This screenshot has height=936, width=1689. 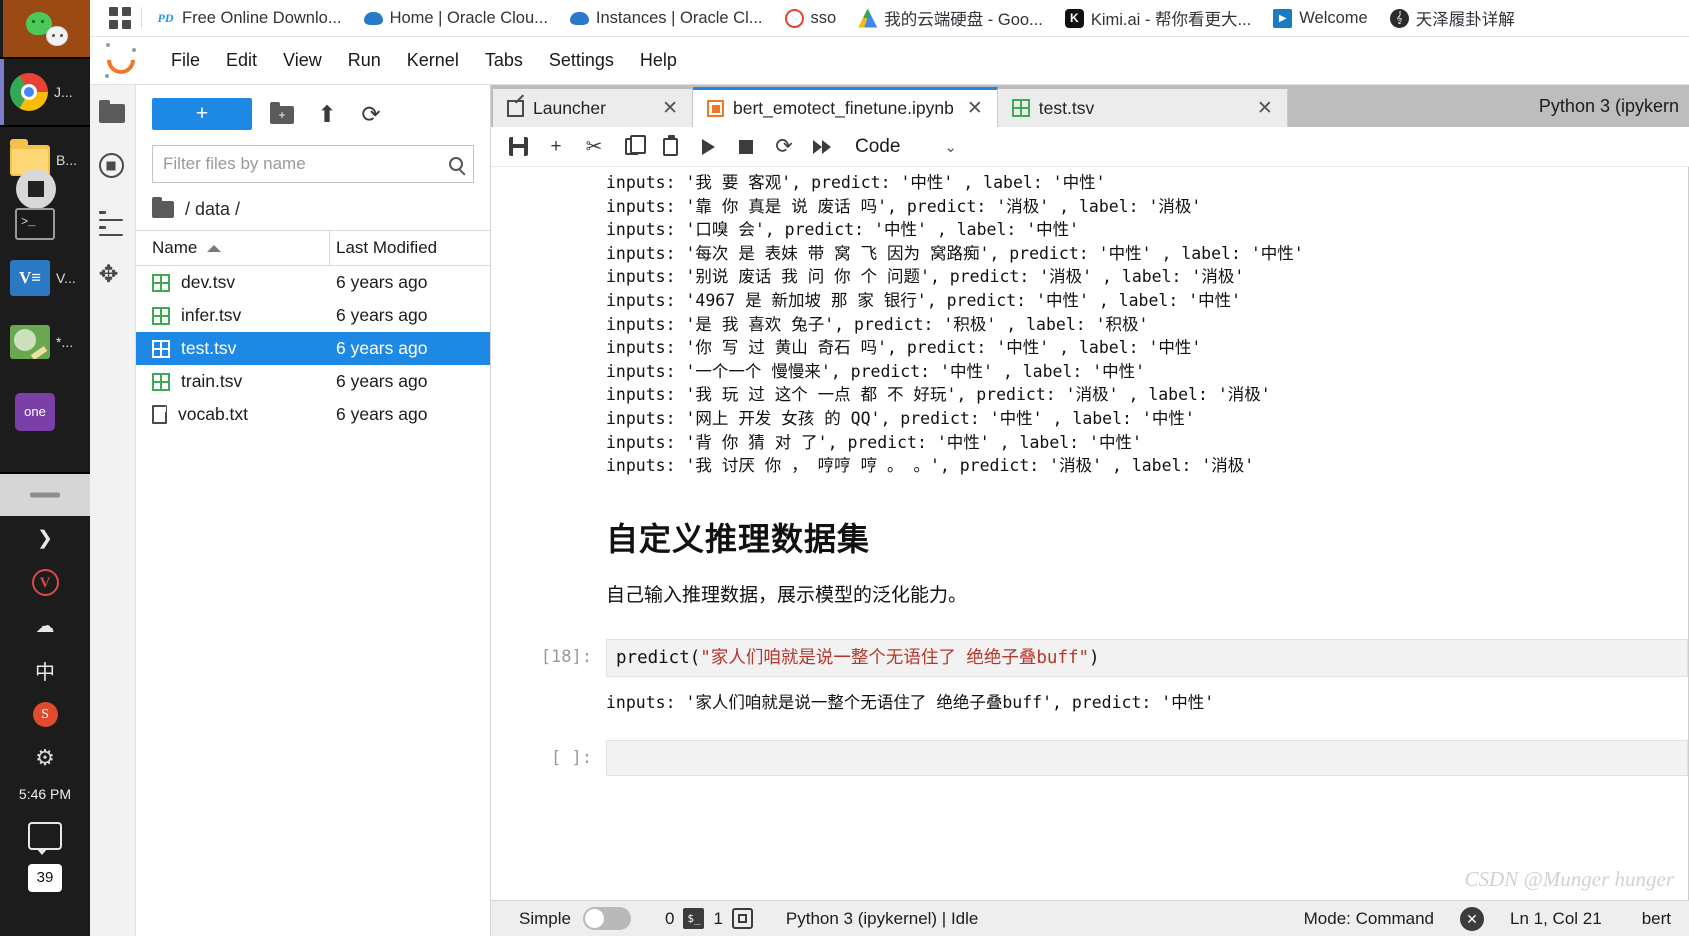 I want to click on tray-item-sogou: S, so click(x=45, y=714).